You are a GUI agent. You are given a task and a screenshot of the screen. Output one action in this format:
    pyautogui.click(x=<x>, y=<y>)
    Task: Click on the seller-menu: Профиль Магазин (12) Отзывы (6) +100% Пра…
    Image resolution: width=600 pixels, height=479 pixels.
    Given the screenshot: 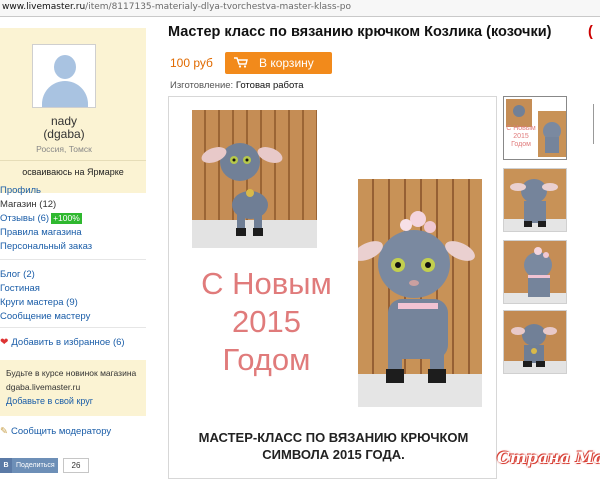 What is the action you would take?
    pyautogui.click(x=73, y=219)
    